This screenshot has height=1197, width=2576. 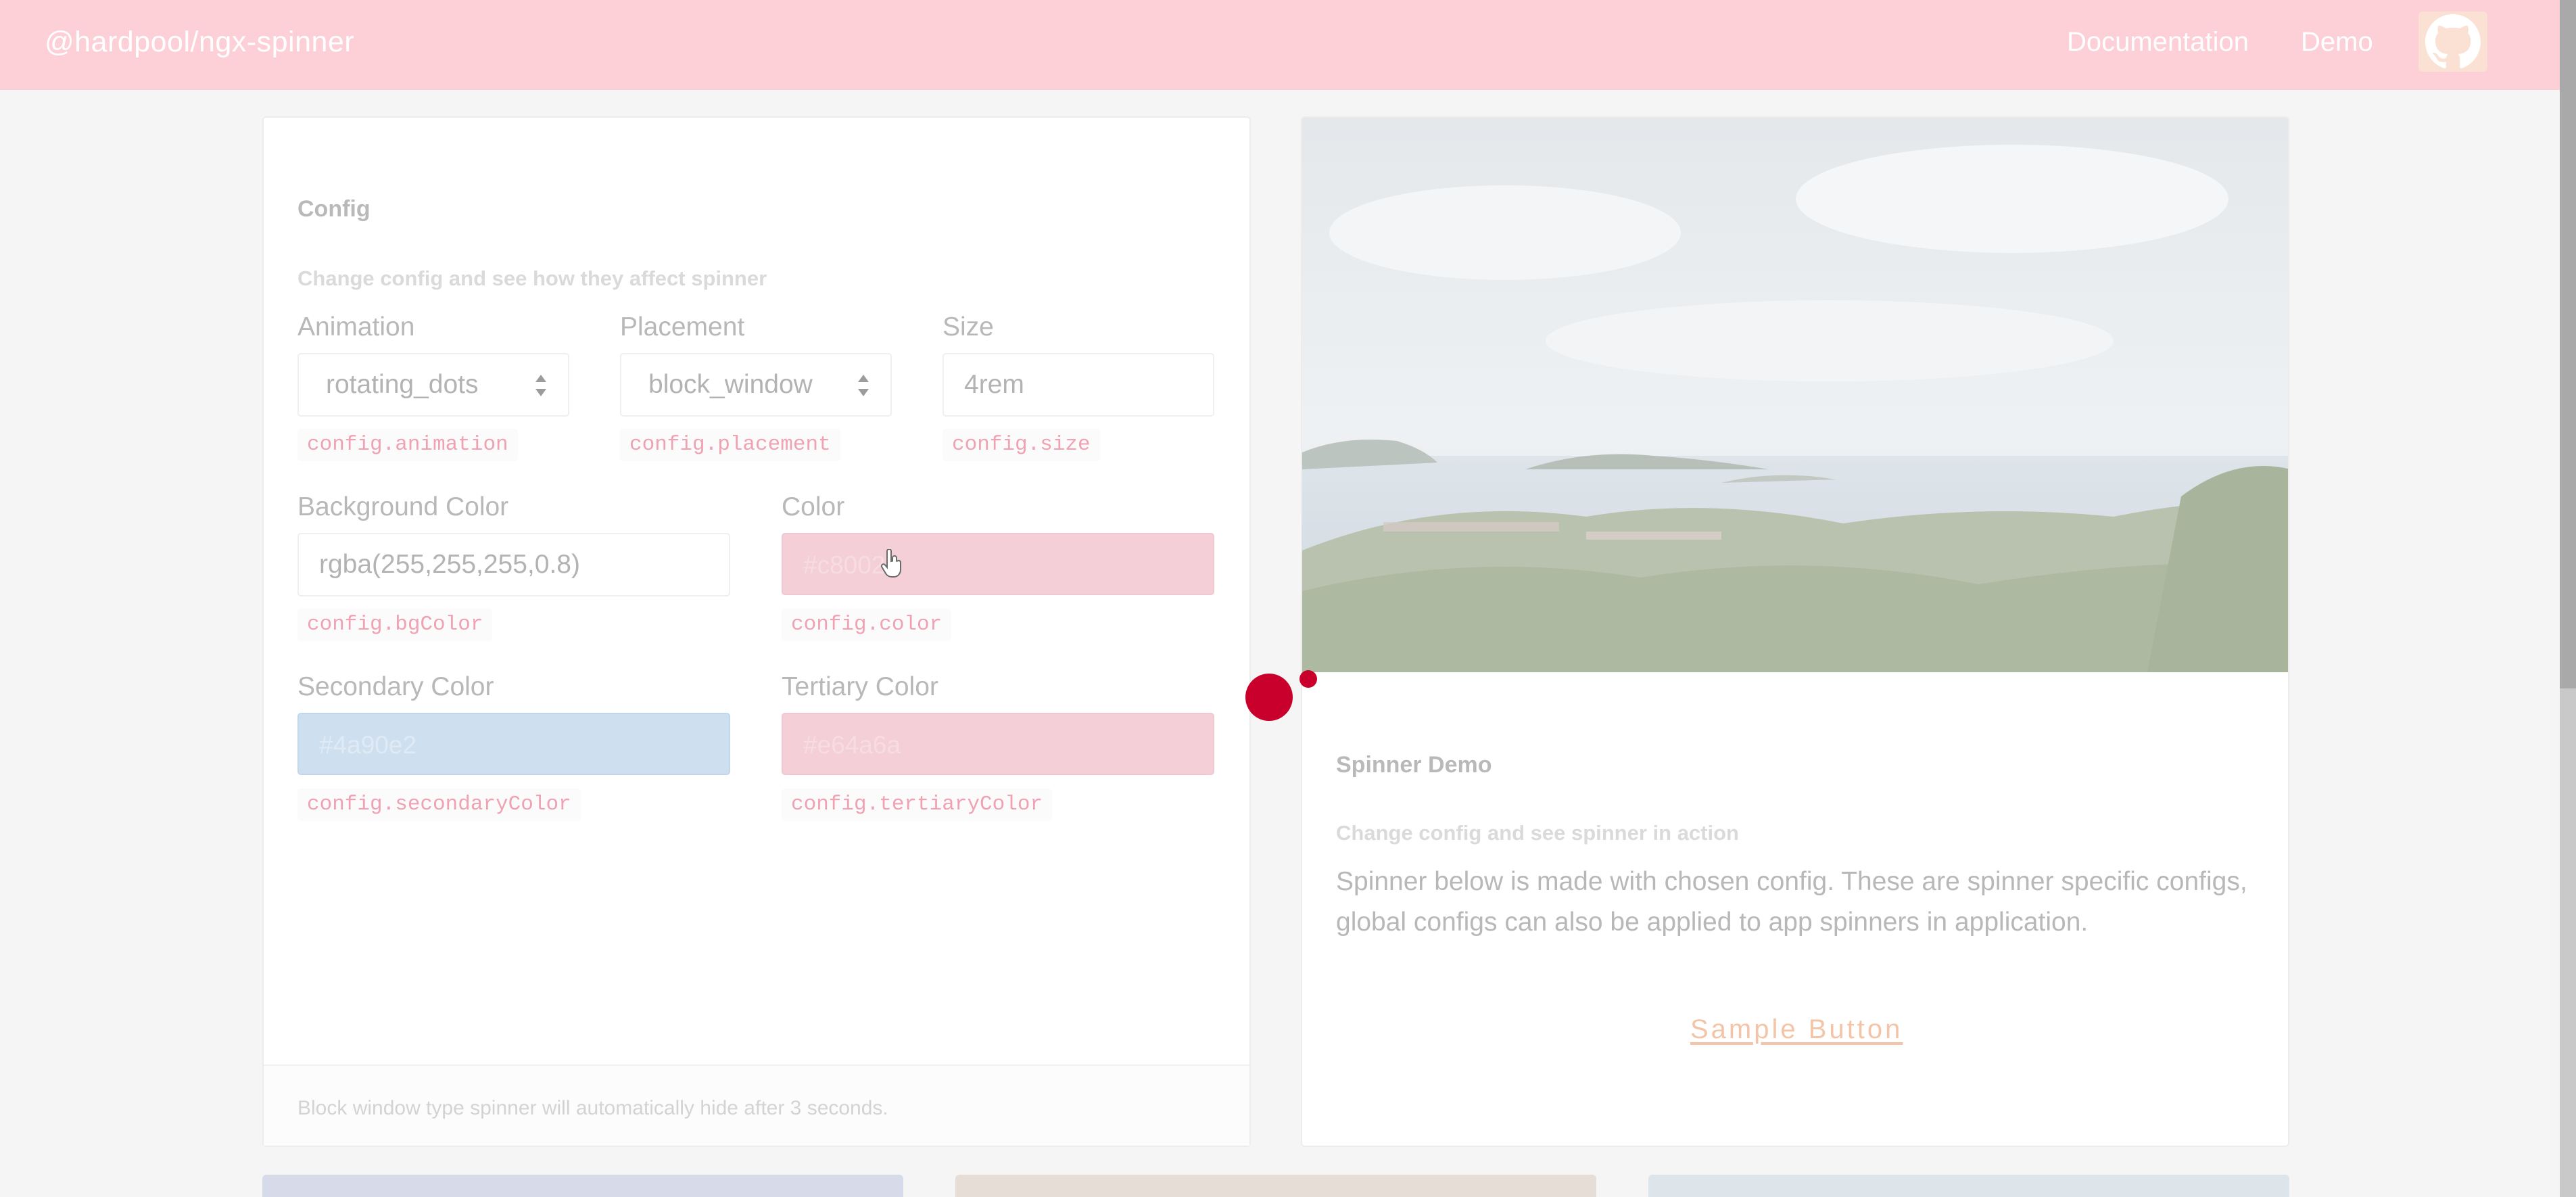 I want to click on tertiary-color-label: Tertiary Color, so click(x=860, y=686).